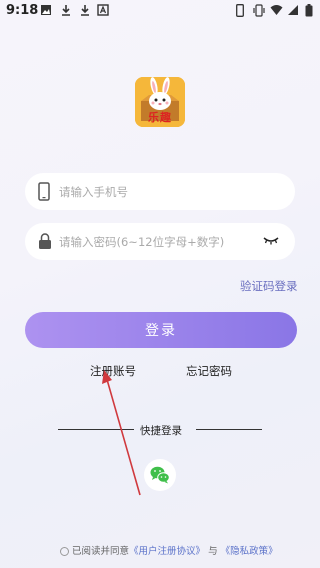  I want to click on app-logo: 乐趣, so click(160, 102).